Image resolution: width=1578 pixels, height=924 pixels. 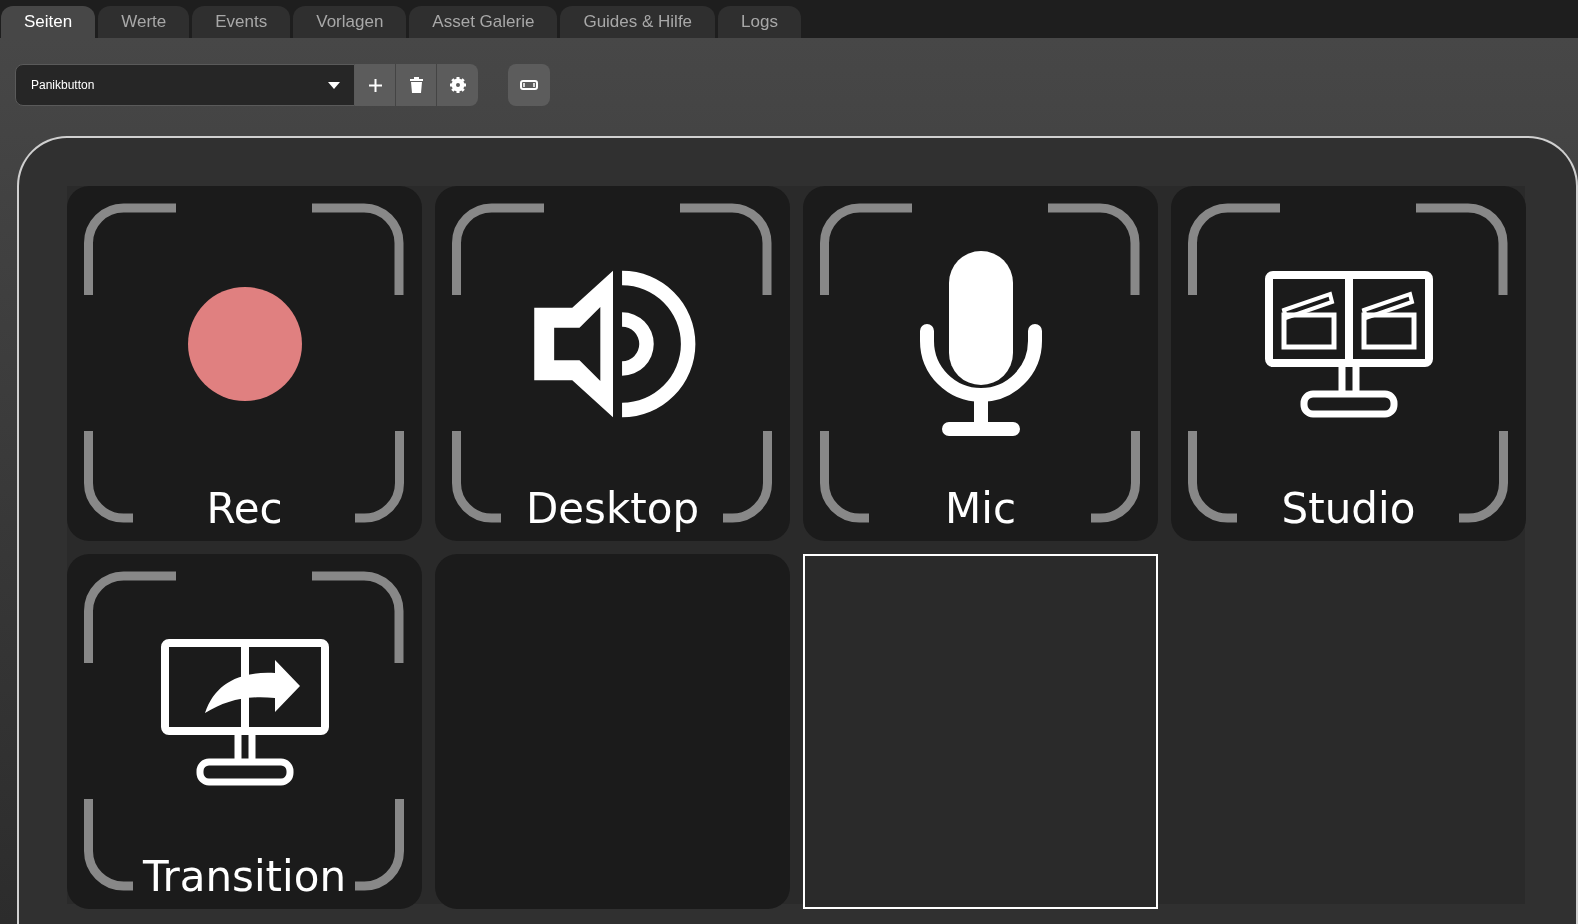 What do you see at coordinates (638, 22) in the screenshot?
I see `tab: Guides & Hilfe` at bounding box center [638, 22].